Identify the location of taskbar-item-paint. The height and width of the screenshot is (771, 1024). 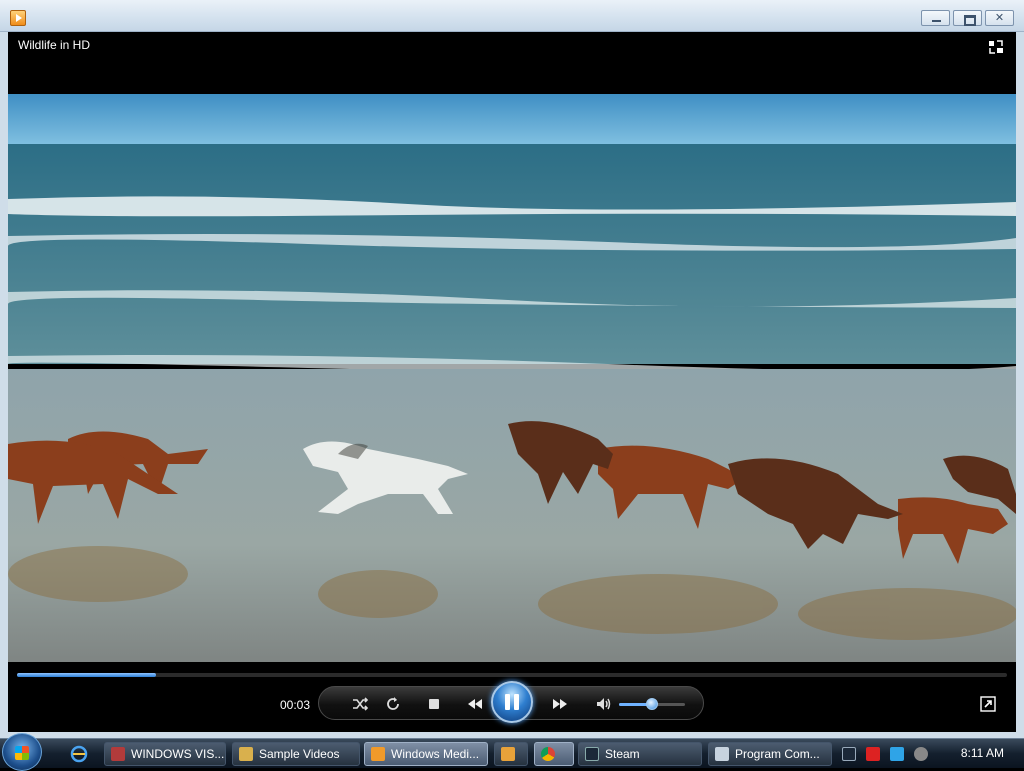
(511, 754).